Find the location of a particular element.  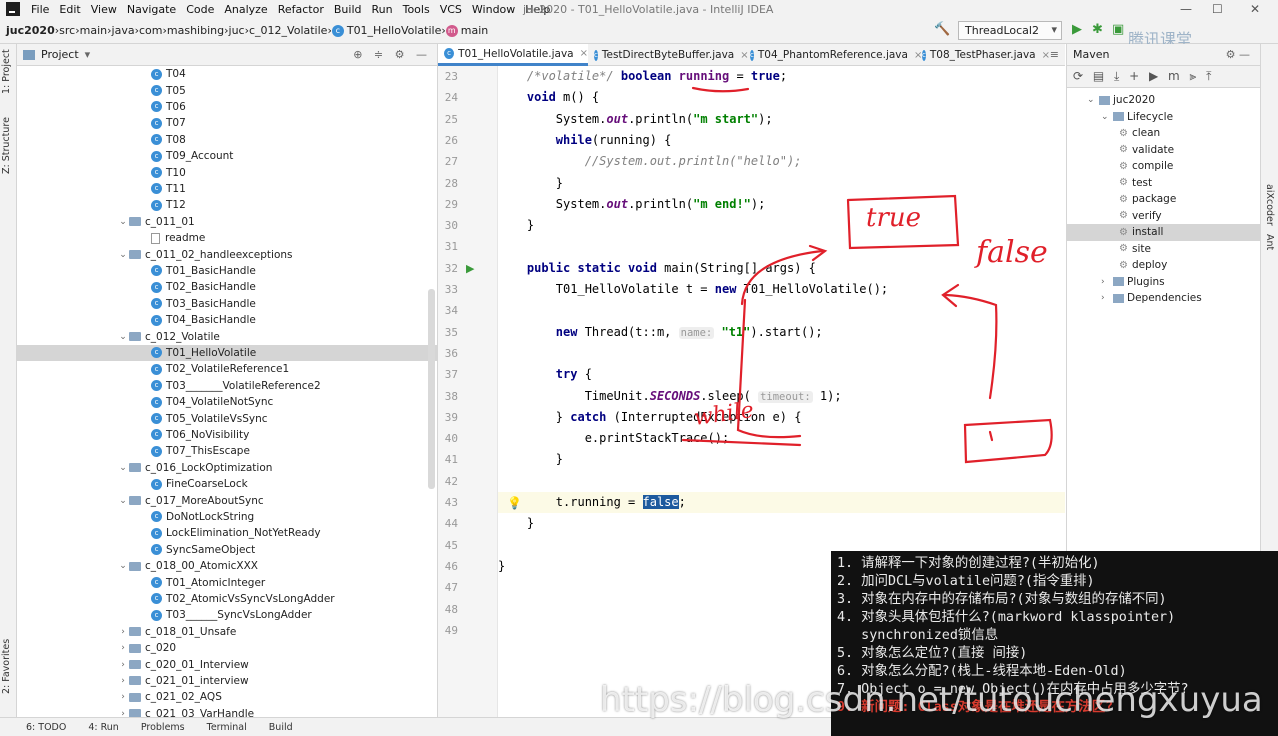

handwriting-while: while is located at coordinates (723, 414).